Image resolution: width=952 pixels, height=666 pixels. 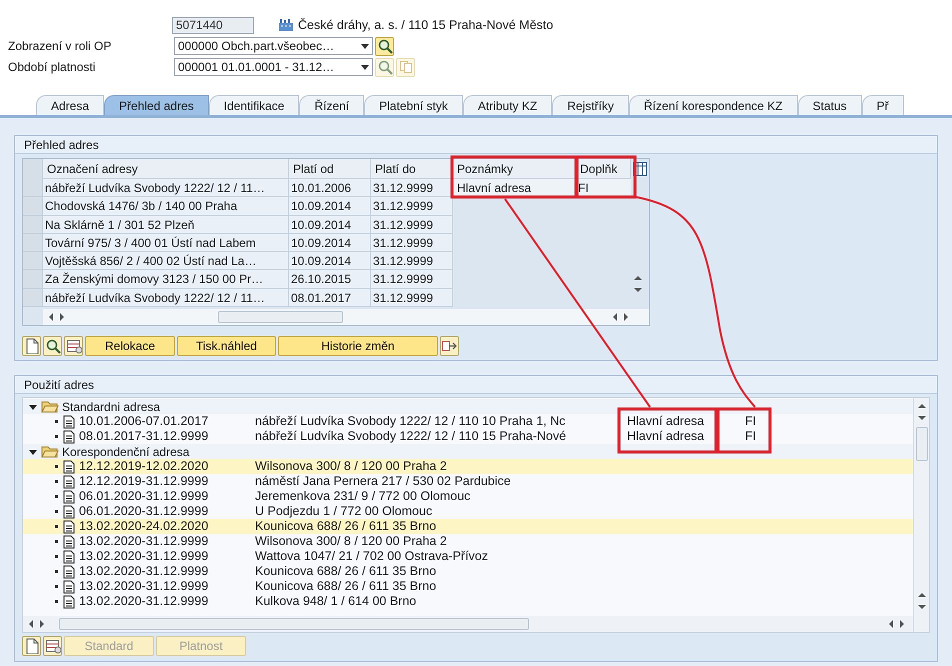 I want to click on tab: Atributy KZ, so click(x=507, y=105).